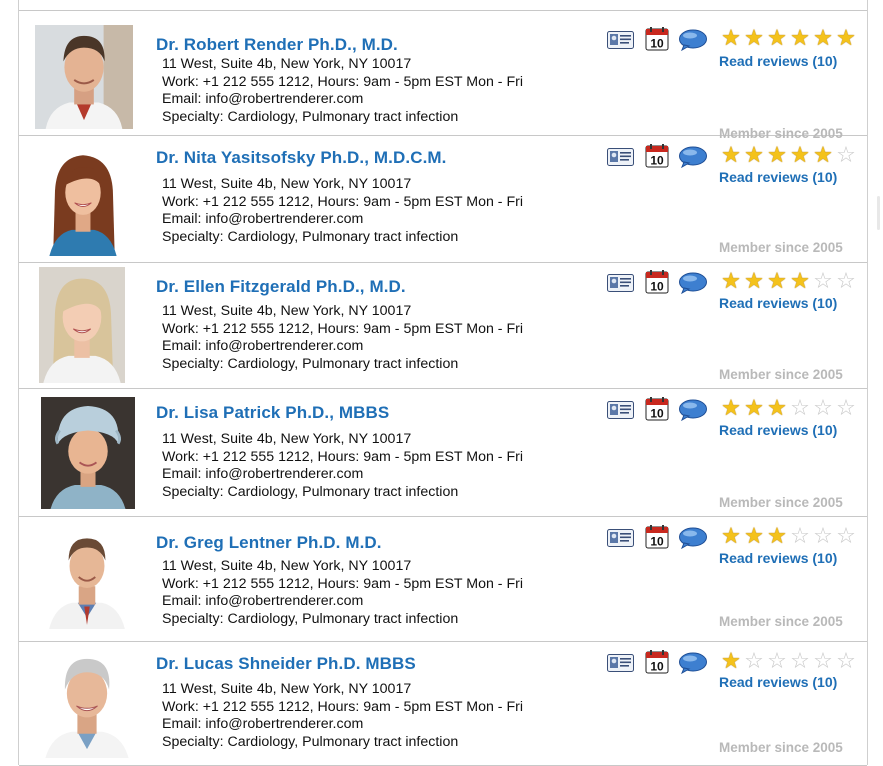  What do you see at coordinates (272, 413) in the screenshot?
I see `doctor-name-link: Dr. Lisa Patrick Ph.D., MBBS` at bounding box center [272, 413].